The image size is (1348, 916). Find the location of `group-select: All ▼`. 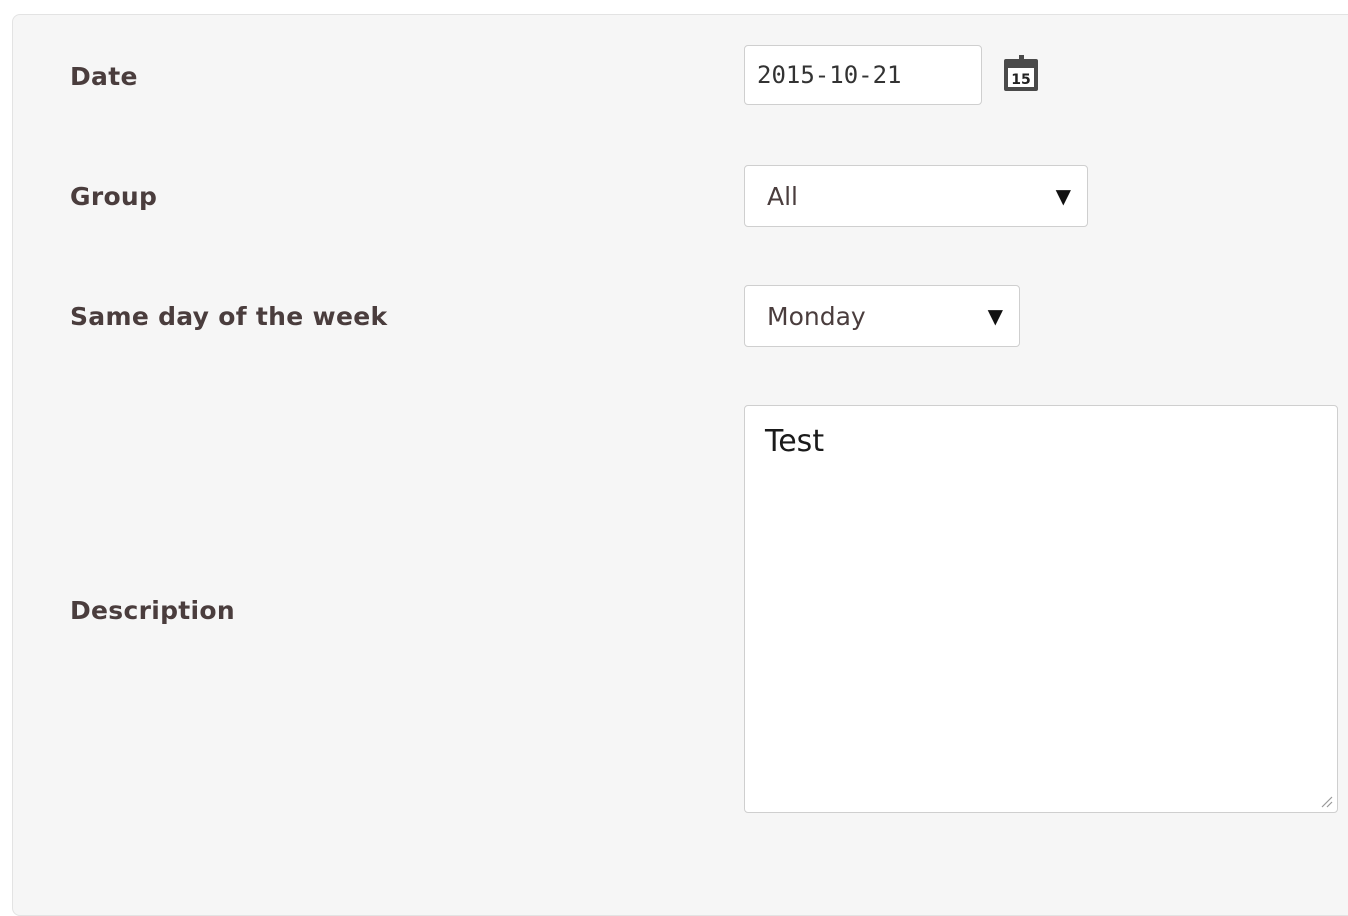

group-select: All ▼ is located at coordinates (916, 196).